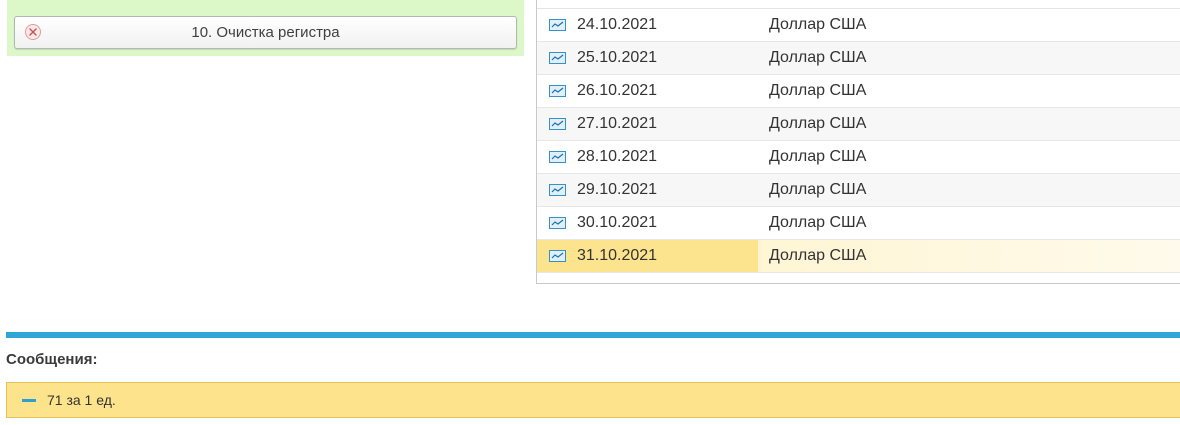  I want to click on table-row: 25.10.2021 Доллар США, so click(858, 58).